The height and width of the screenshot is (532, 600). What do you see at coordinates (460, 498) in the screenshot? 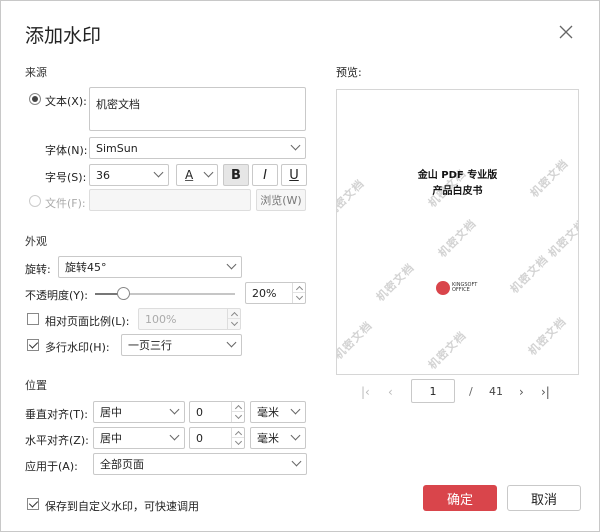
I see `ok-button: 确定` at bounding box center [460, 498].